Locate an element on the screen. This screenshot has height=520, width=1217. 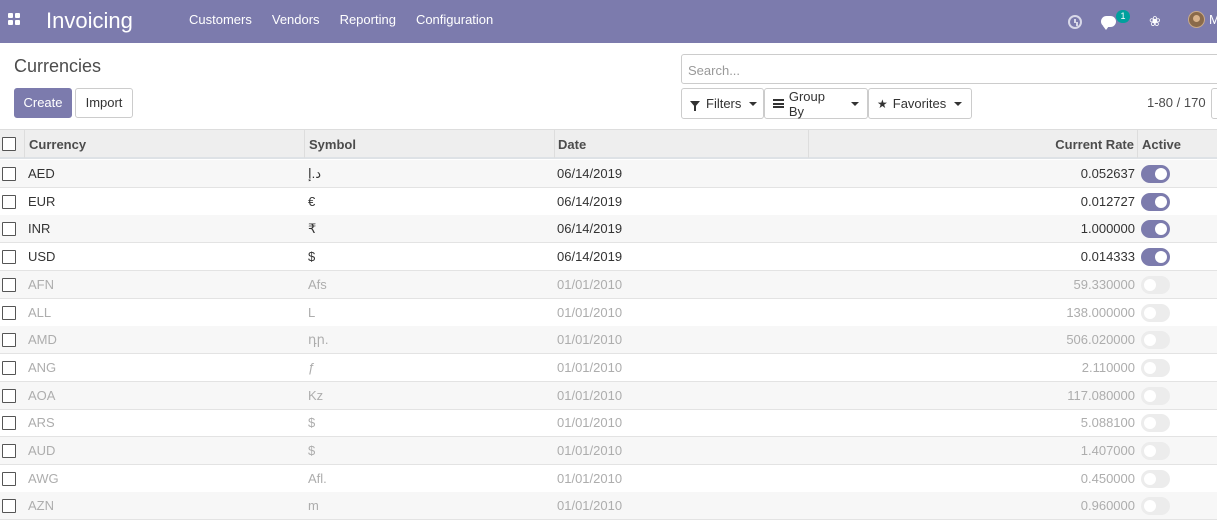
filters-label: Filters is located at coordinates (724, 103).